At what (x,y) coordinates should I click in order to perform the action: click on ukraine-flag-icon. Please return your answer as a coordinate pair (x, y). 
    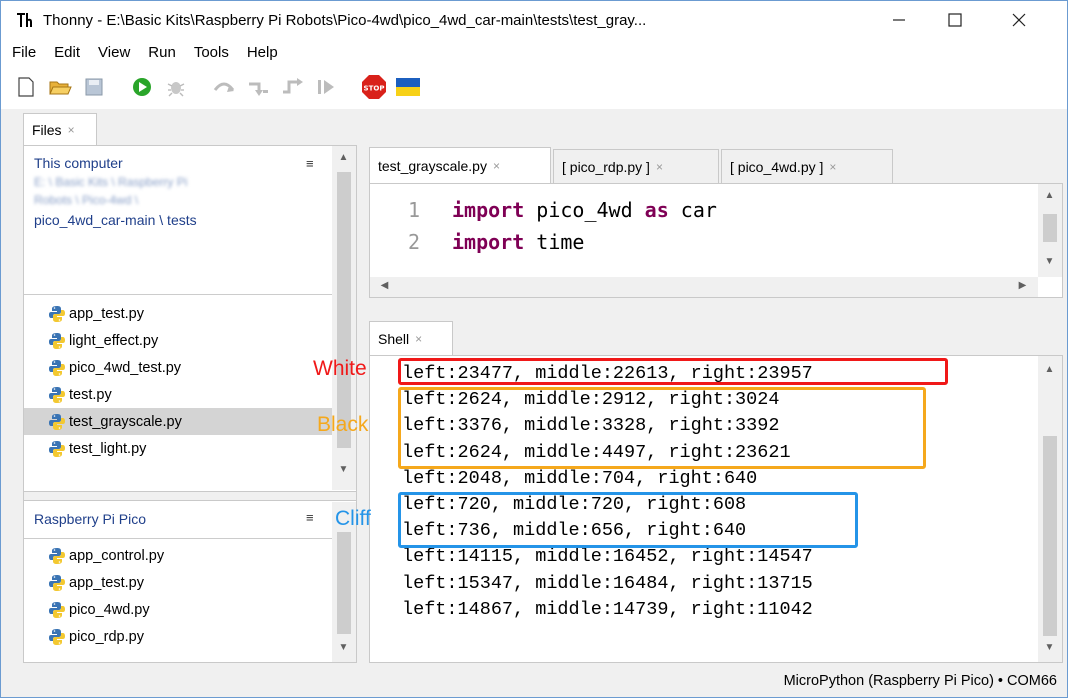
    Looking at the image, I should click on (408, 87).